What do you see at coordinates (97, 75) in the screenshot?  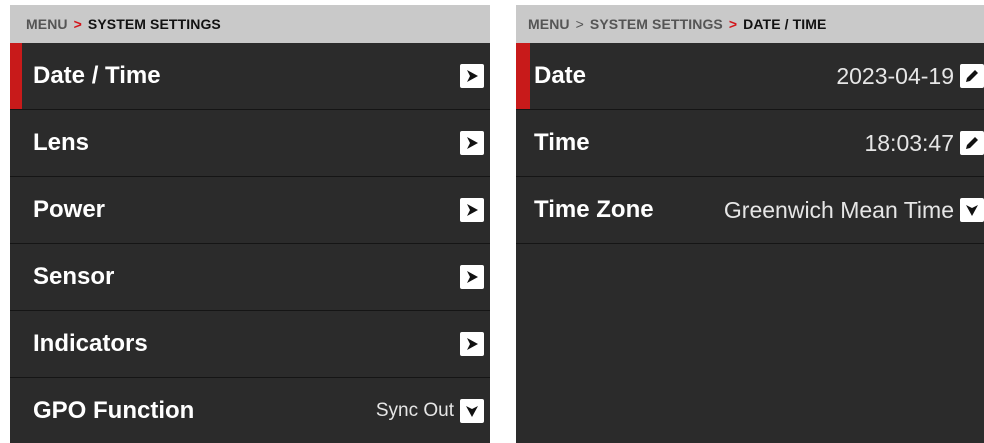 I see `menu-item-label: Date / Time` at bounding box center [97, 75].